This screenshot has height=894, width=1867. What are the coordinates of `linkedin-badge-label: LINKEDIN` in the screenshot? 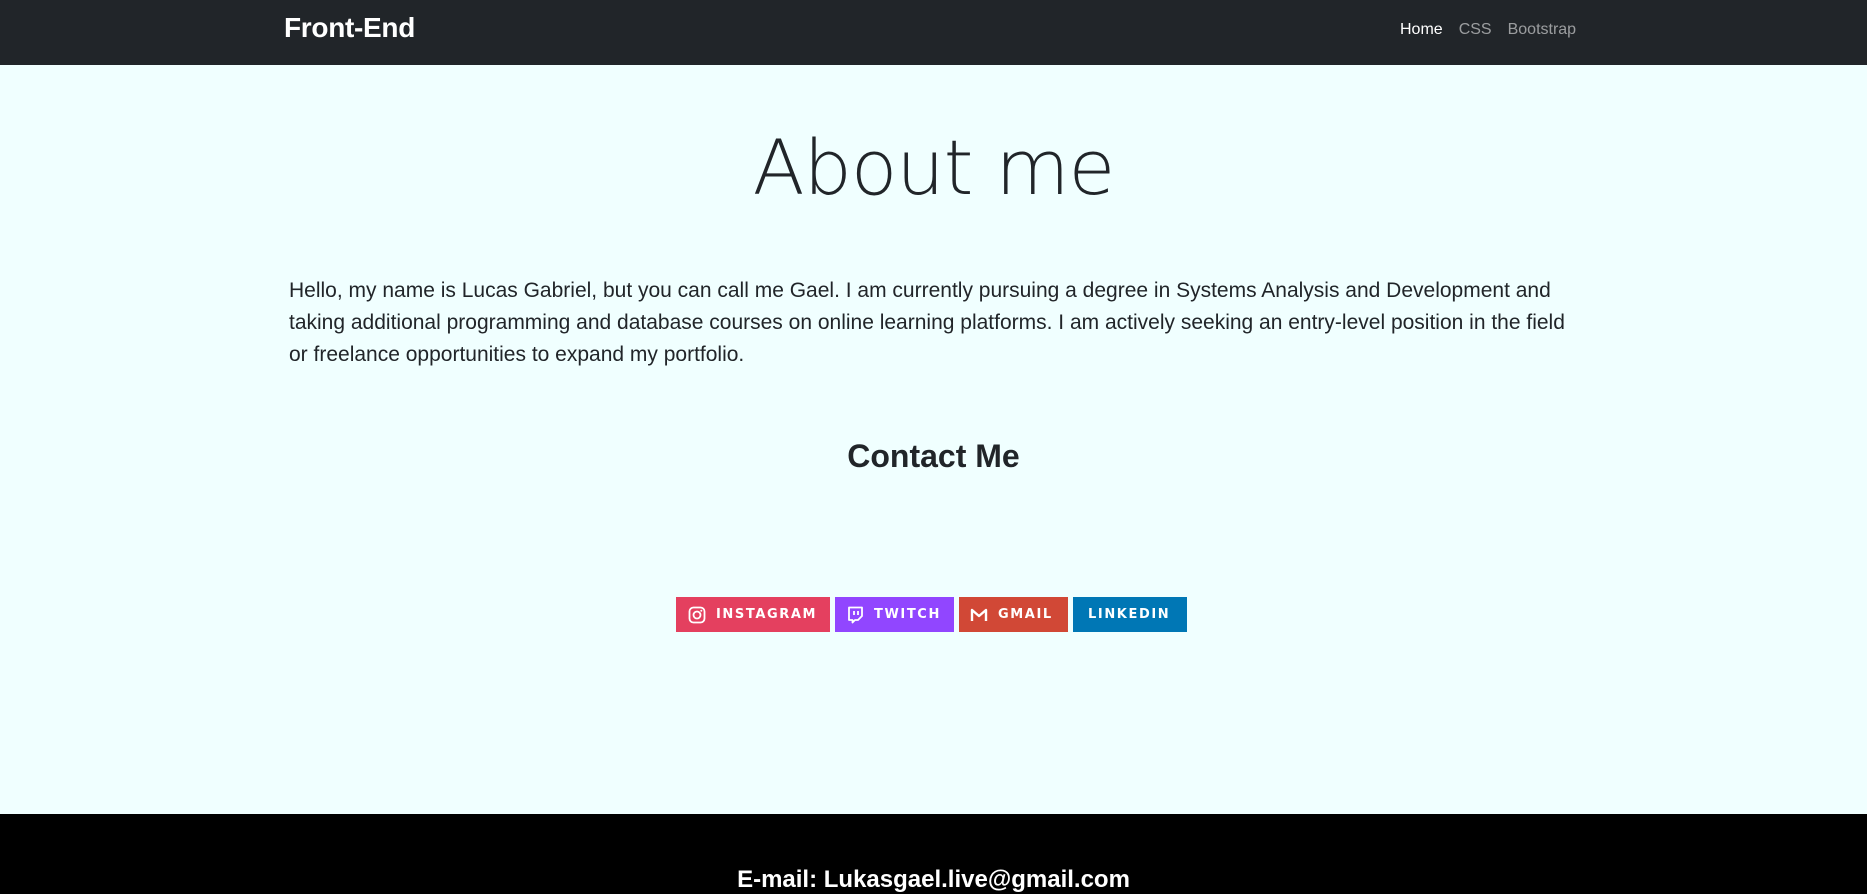 It's located at (1129, 614).